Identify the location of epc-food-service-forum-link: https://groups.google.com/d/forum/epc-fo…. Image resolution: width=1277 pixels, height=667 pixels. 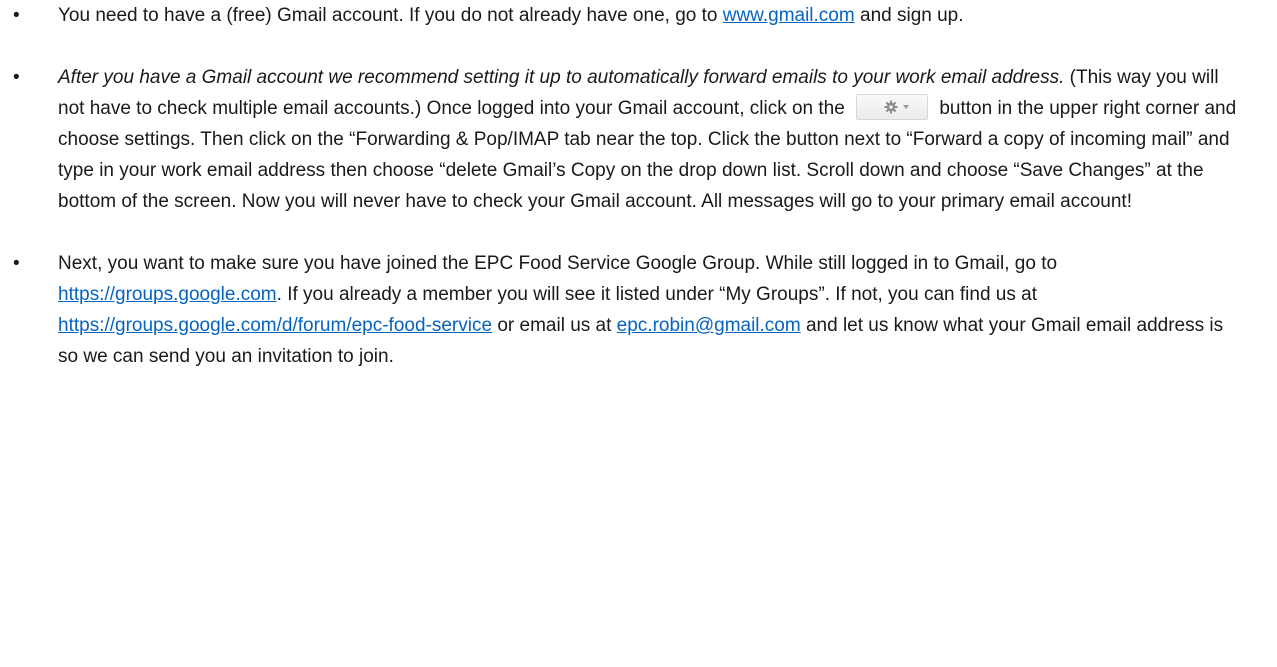
(275, 325).